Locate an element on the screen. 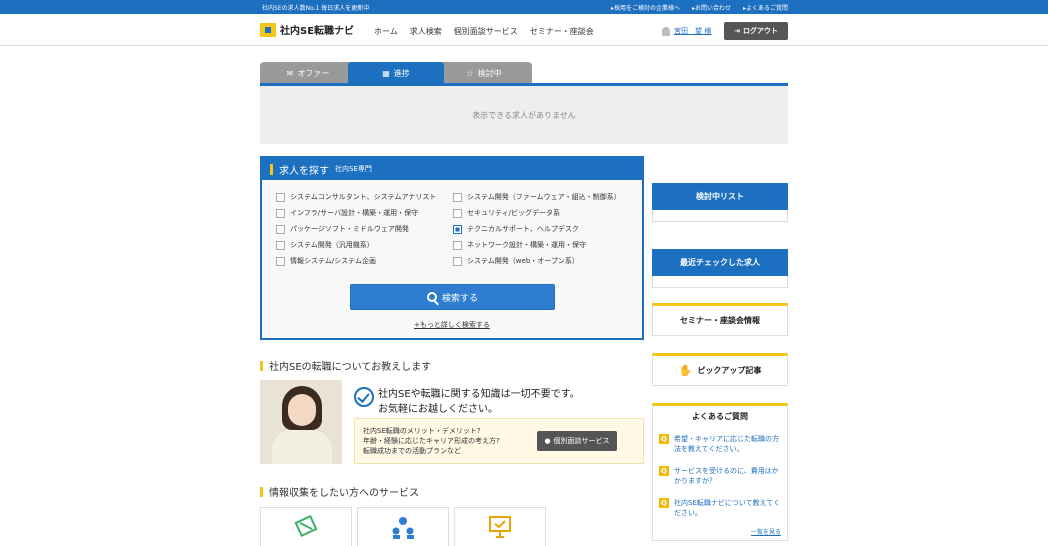 The image size is (1048, 546). search-subtitle: 社内SE専門 is located at coordinates (353, 169).